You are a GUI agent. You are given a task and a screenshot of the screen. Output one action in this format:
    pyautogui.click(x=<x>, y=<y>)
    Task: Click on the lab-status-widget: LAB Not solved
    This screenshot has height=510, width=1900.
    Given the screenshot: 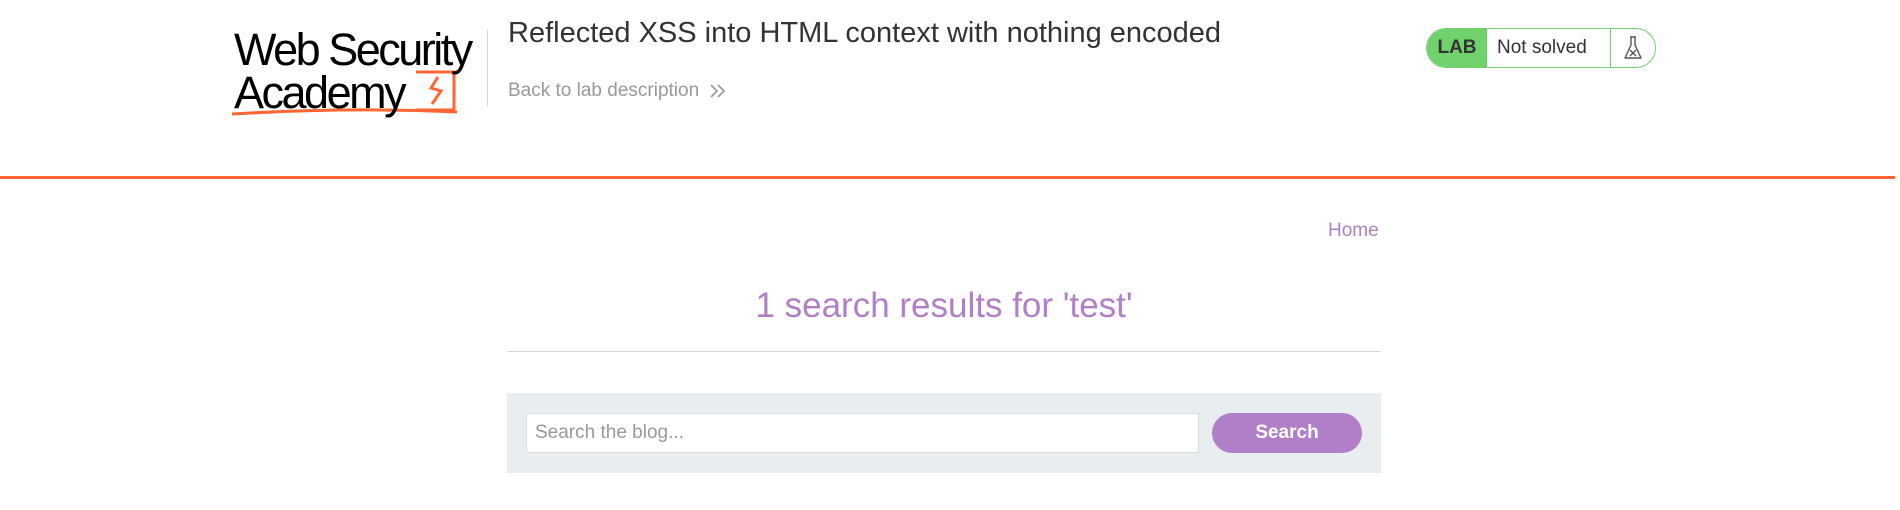 What is the action you would take?
    pyautogui.click(x=1541, y=48)
    